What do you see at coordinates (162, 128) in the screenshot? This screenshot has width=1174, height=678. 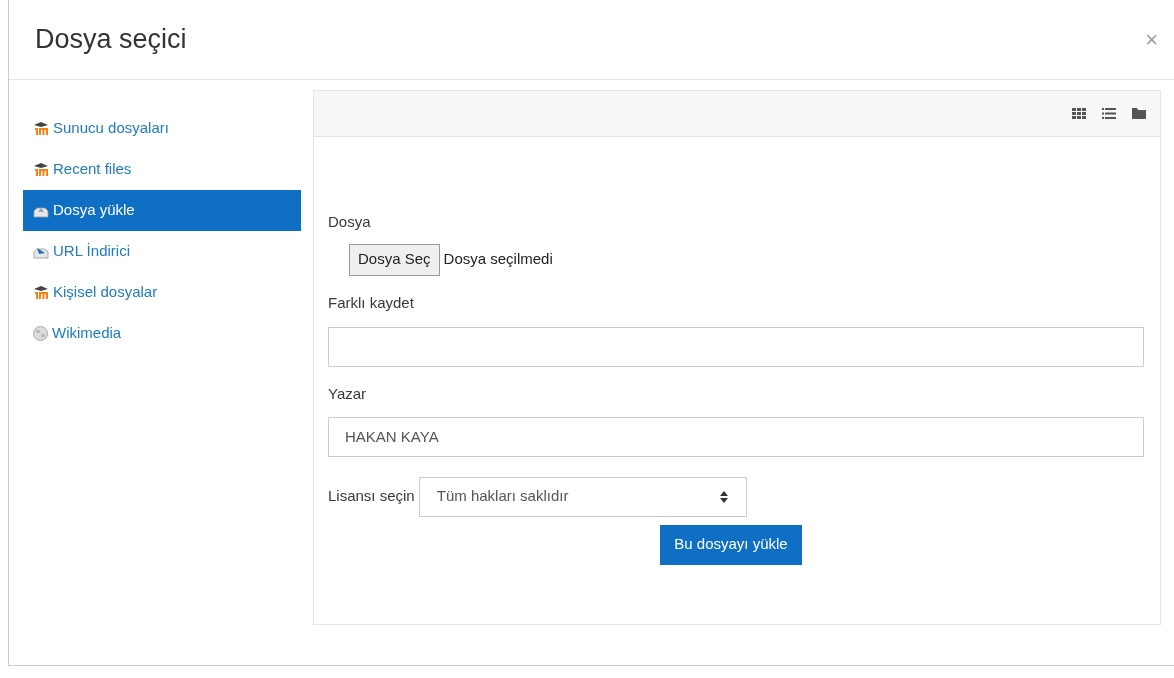 I see `sidebar-item: Sunucu dosyaları` at bounding box center [162, 128].